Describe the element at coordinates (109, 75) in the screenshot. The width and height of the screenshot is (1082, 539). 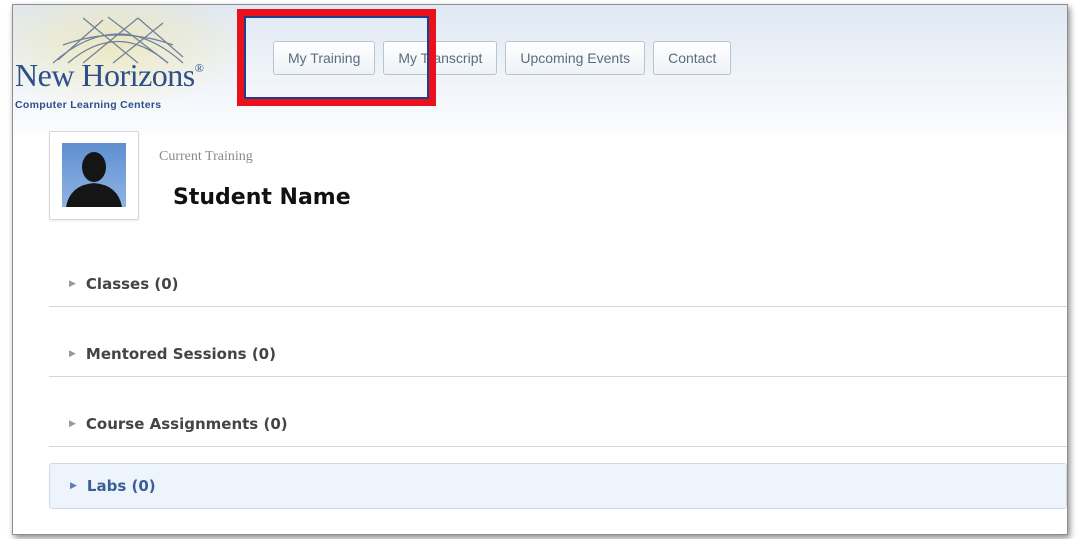
I see `logo-wordmark: New Horizons®` at that location.